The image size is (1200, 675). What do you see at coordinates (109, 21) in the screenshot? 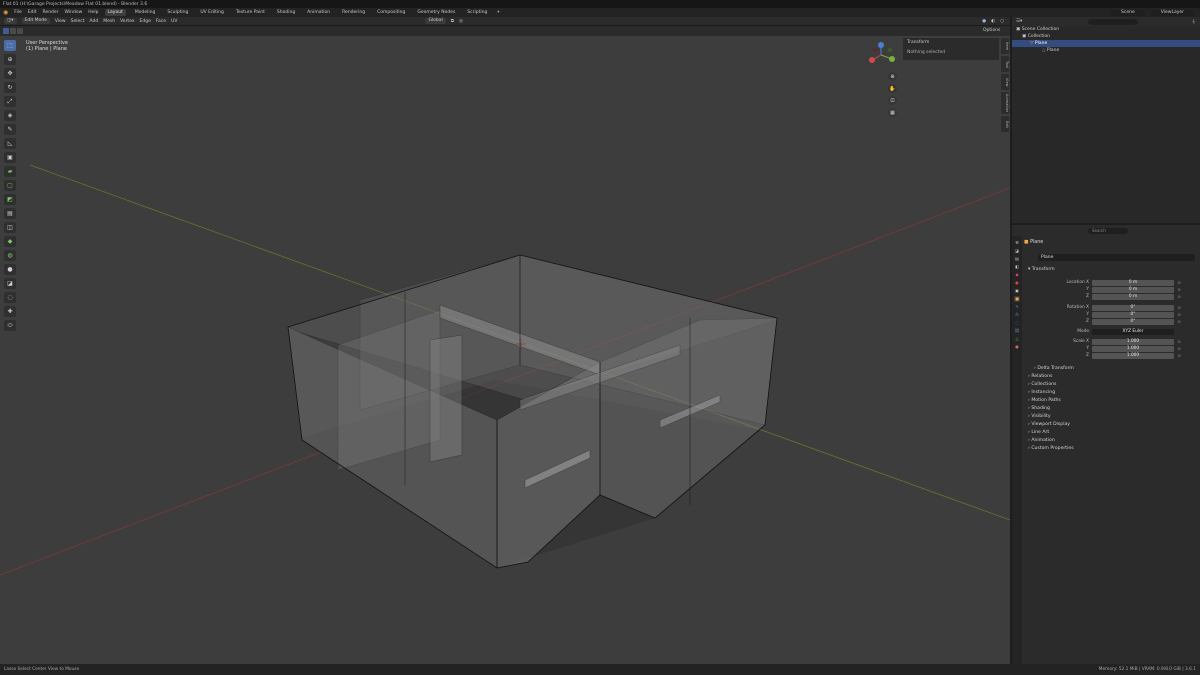
I see `menu-mesh: Mesh` at bounding box center [109, 21].